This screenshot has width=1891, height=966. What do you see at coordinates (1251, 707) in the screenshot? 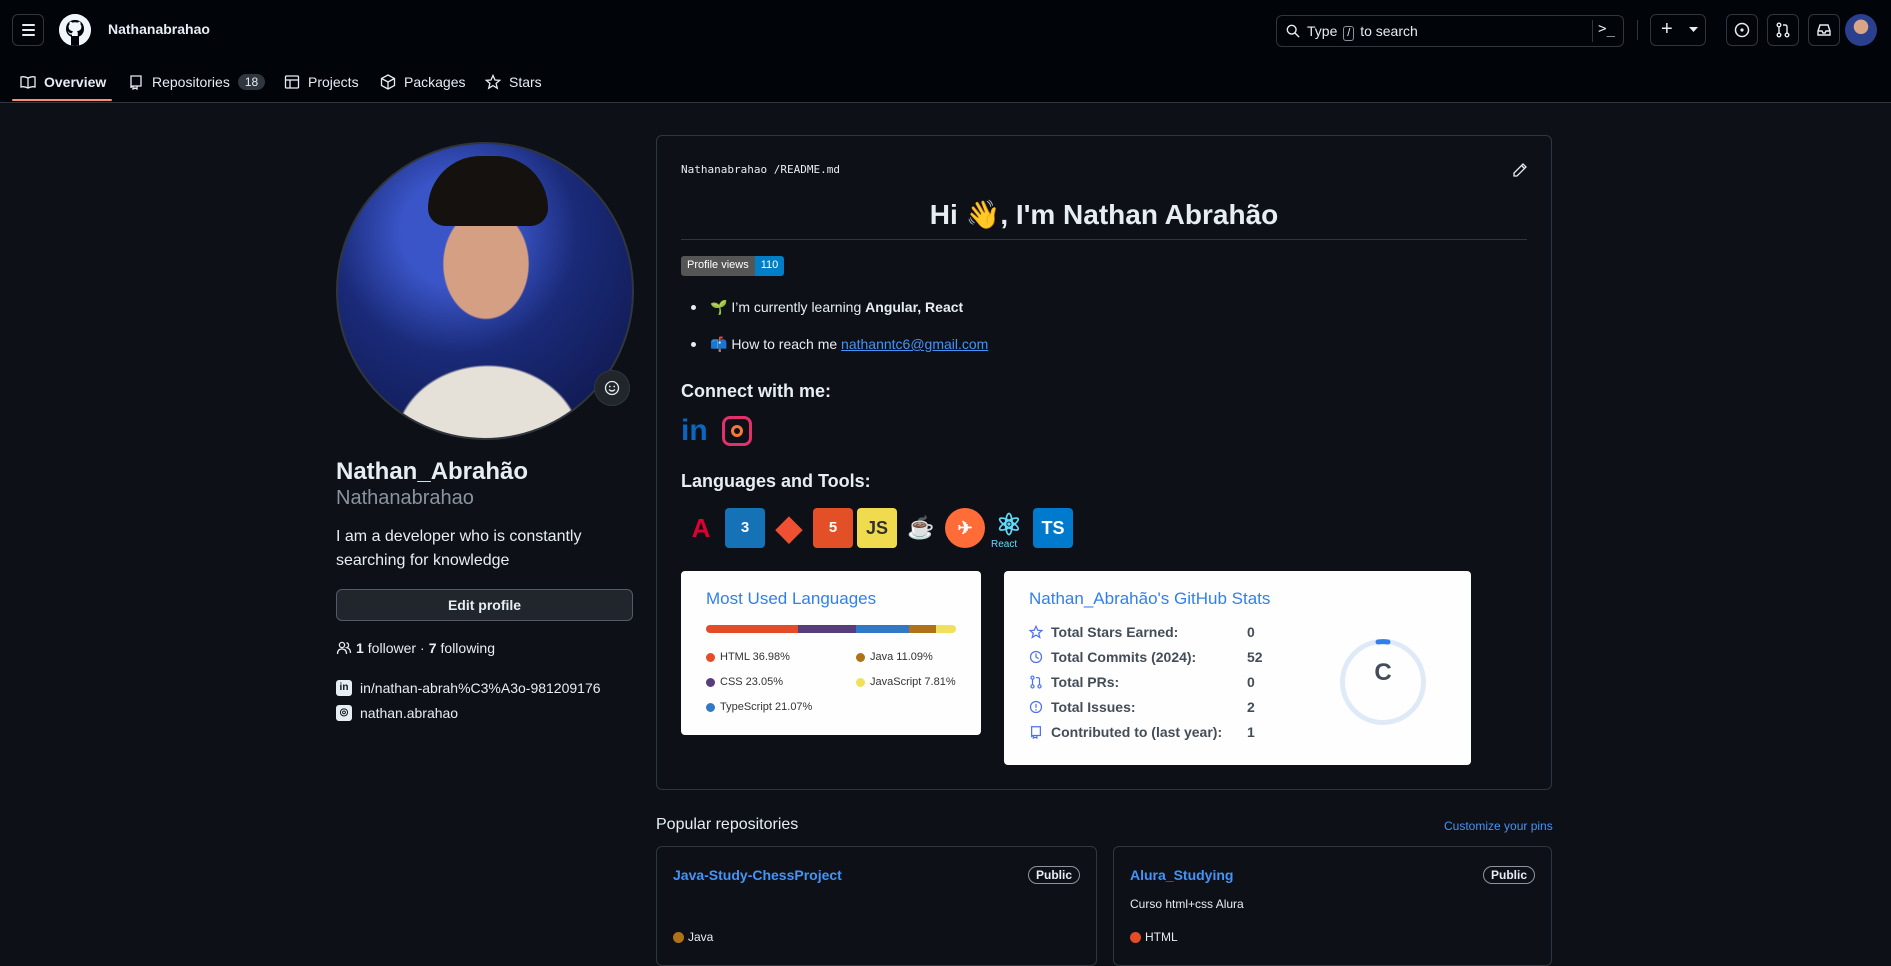
I see `stat-value-issues: 2` at bounding box center [1251, 707].